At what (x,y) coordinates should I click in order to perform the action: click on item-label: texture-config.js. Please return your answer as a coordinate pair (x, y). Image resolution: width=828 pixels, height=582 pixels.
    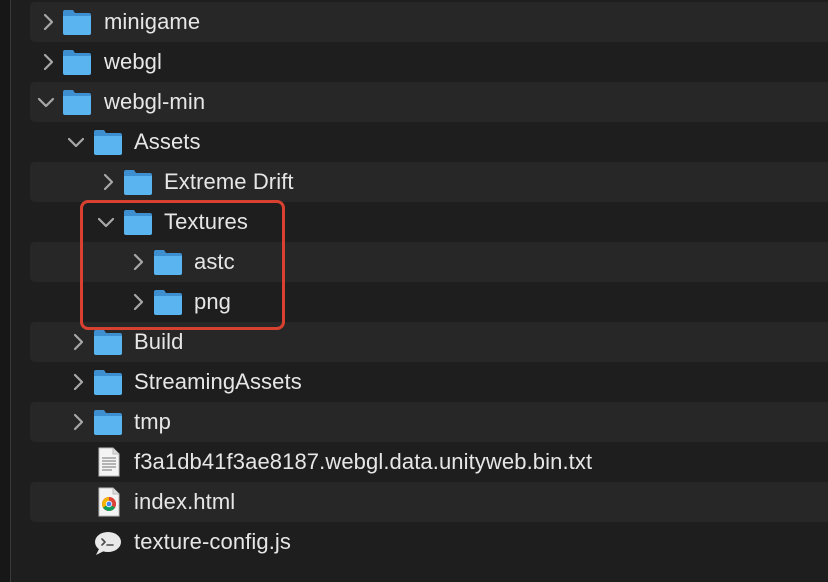
    Looking at the image, I should click on (212, 541).